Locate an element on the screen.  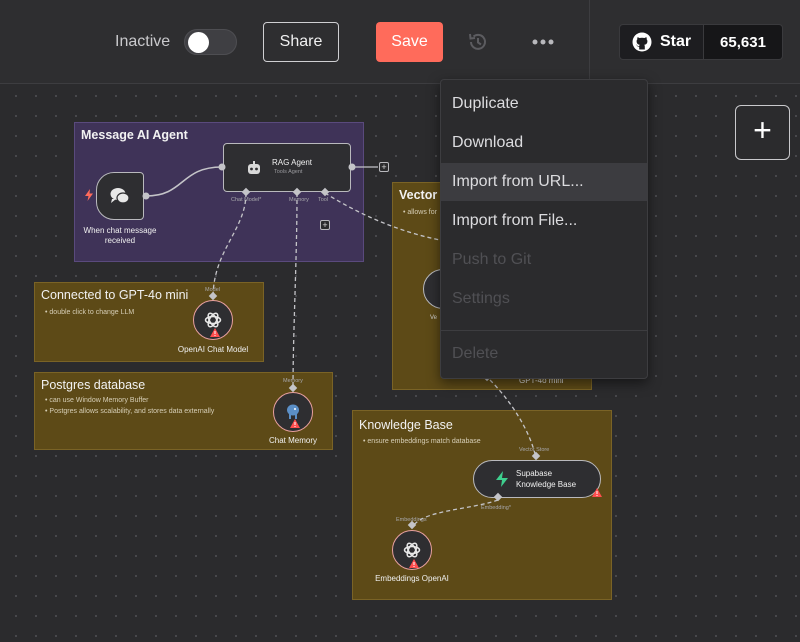
connection-model is located at coordinates (229, 245).